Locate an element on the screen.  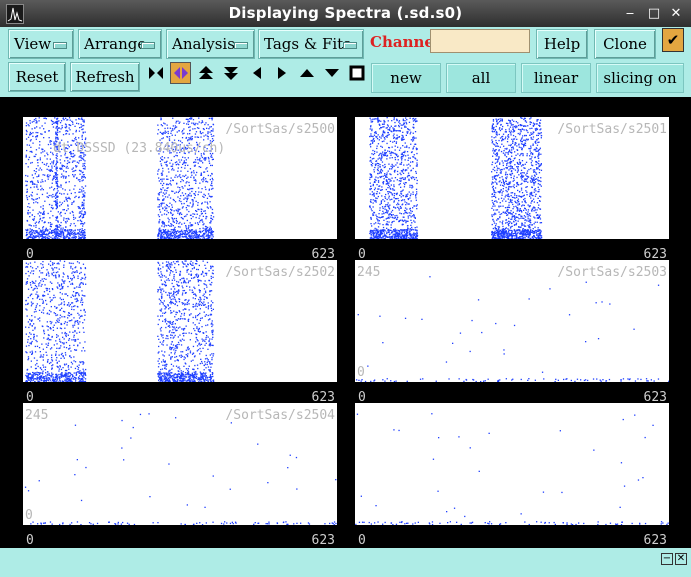
up-icon is located at coordinates (306, 73).